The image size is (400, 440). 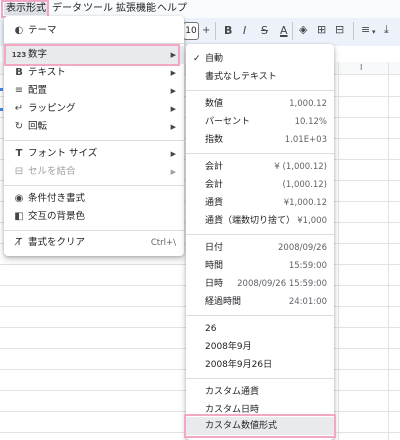 What do you see at coordinates (386, 30) in the screenshot?
I see `vertical-align-icon: ⤓` at bounding box center [386, 30].